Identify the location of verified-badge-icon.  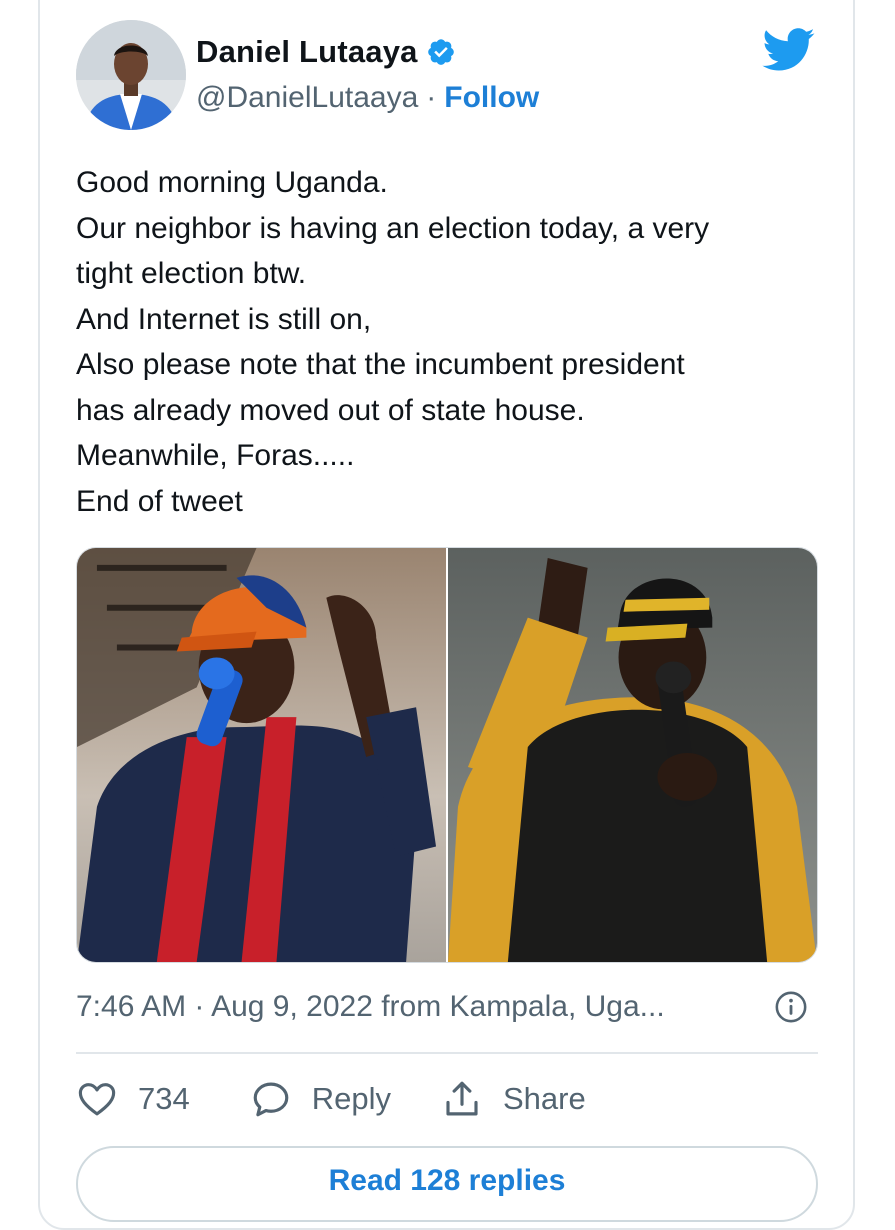
(440, 52).